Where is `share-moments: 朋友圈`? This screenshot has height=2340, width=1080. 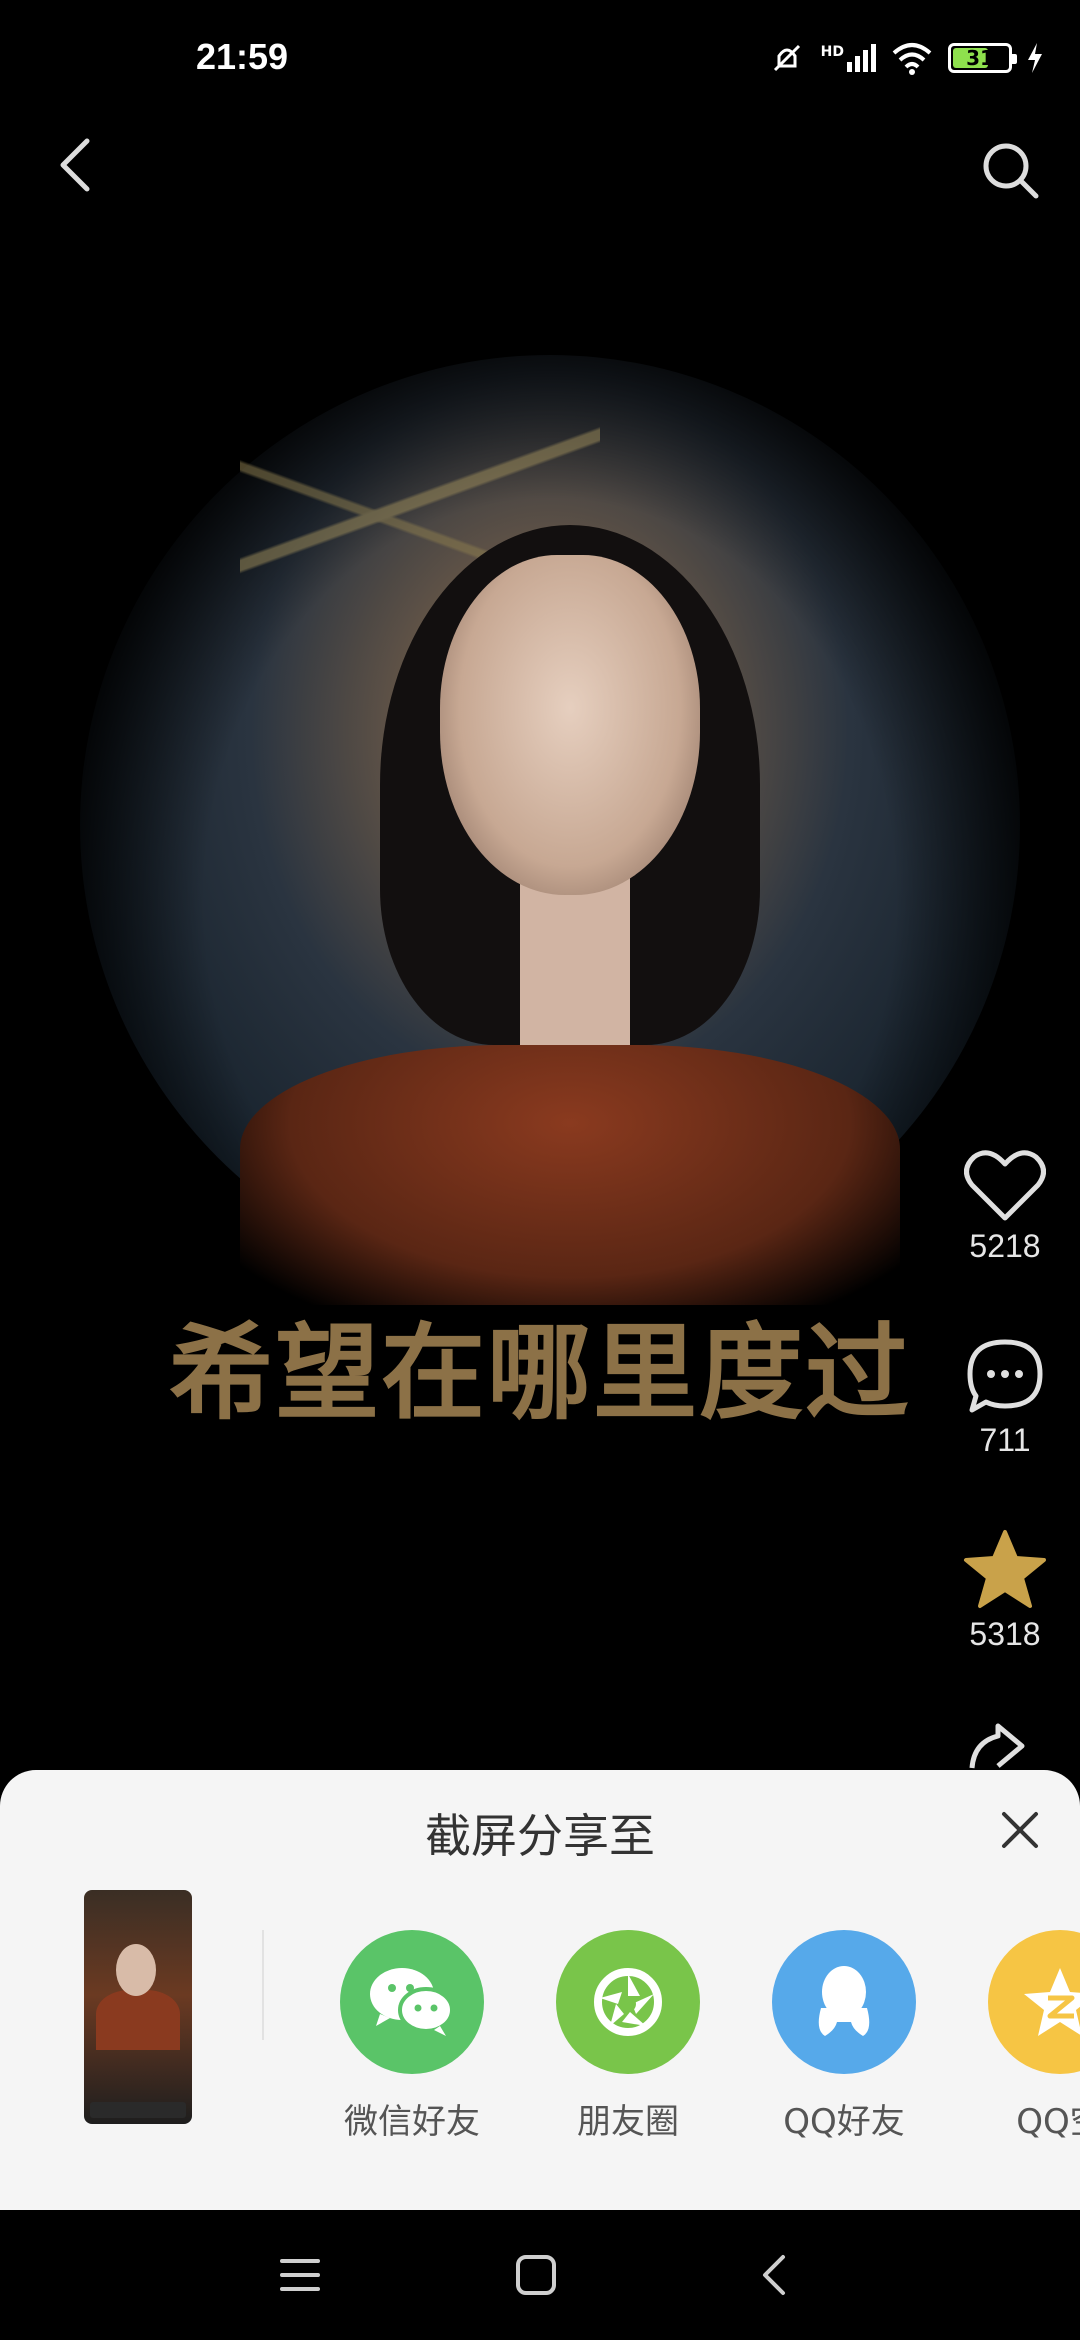
share-moments: 朋友圈 is located at coordinates (628, 2036).